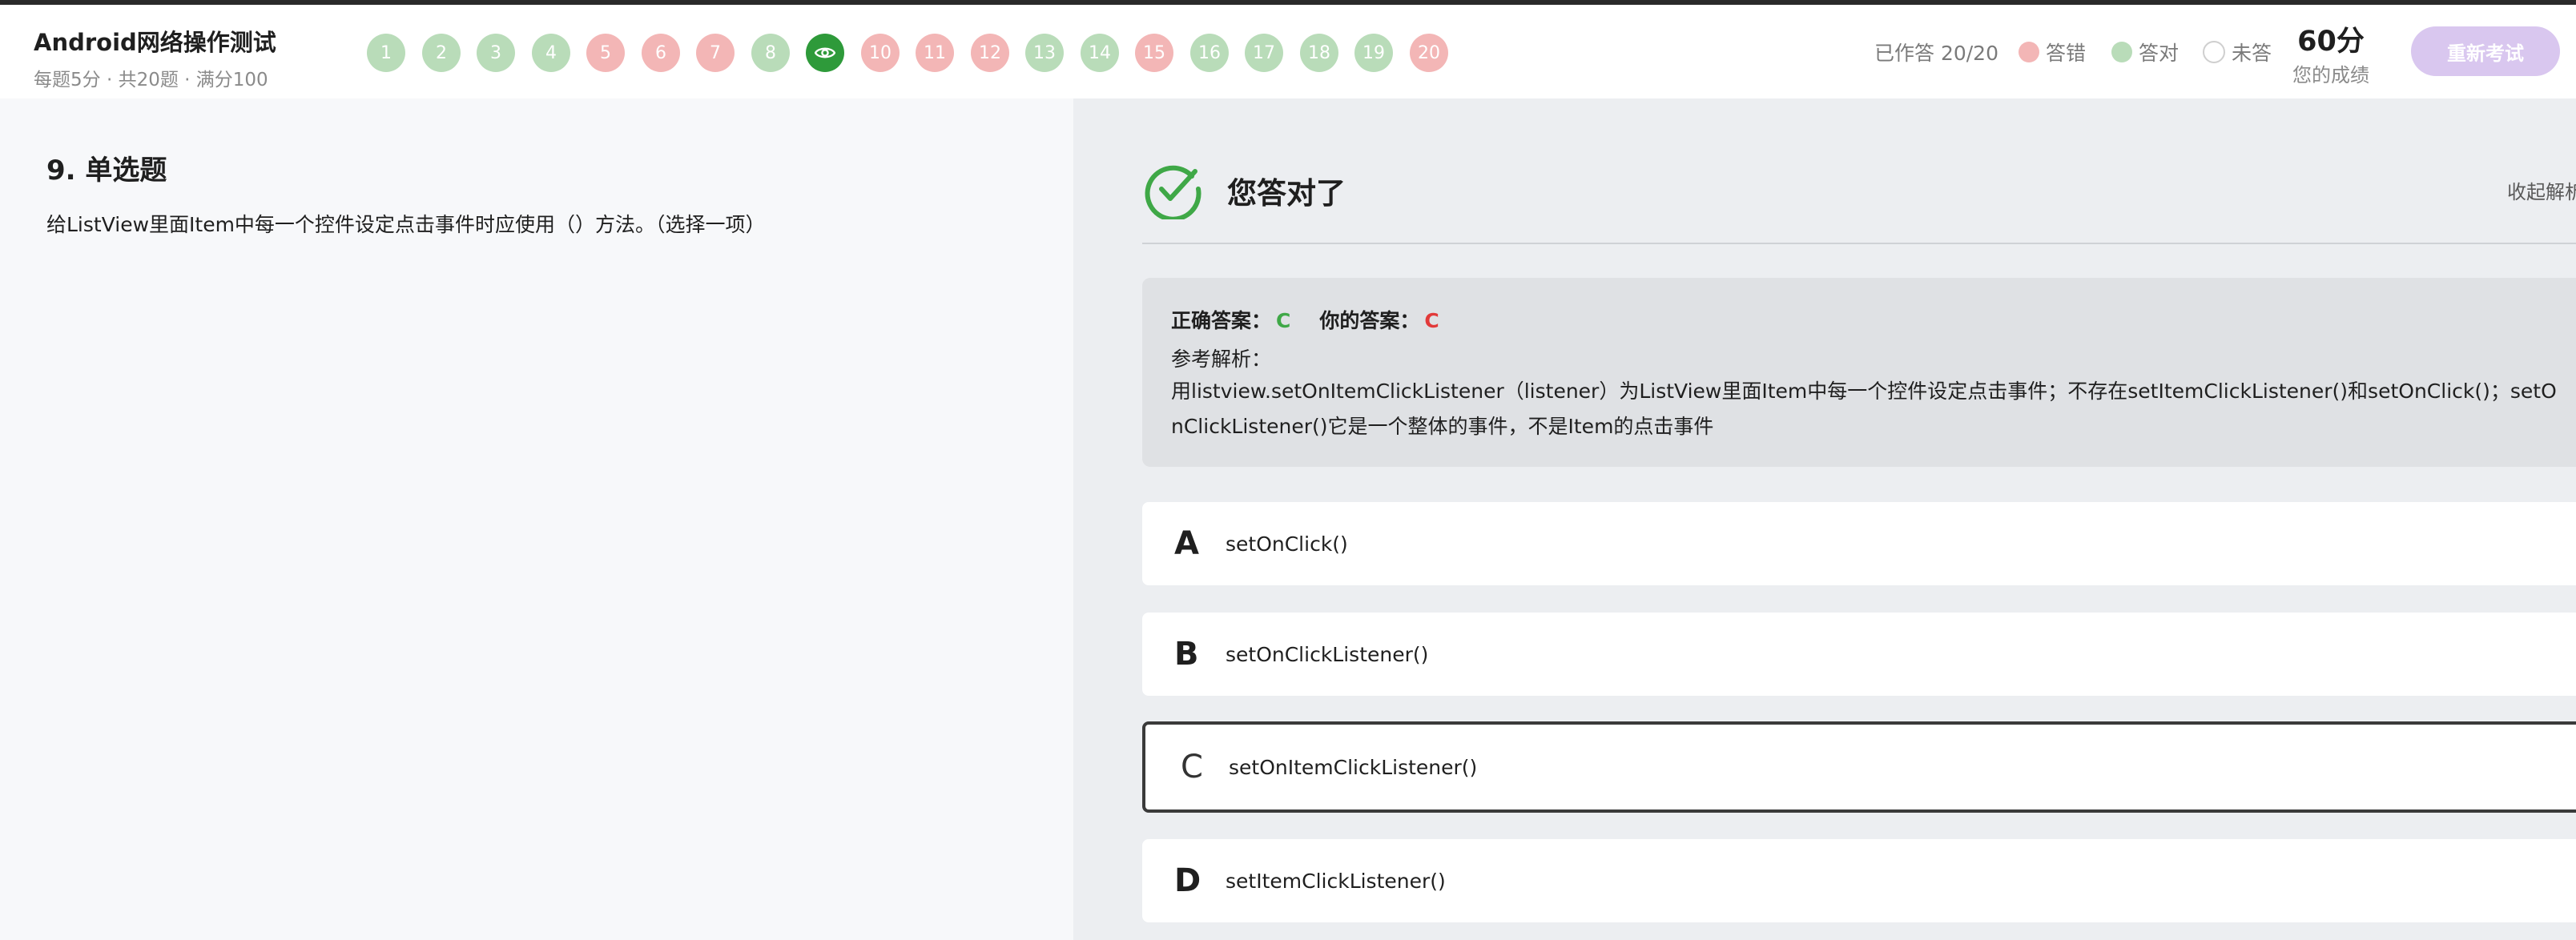 The height and width of the screenshot is (940, 2576). I want to click on score-value: 60分, so click(2331, 42).